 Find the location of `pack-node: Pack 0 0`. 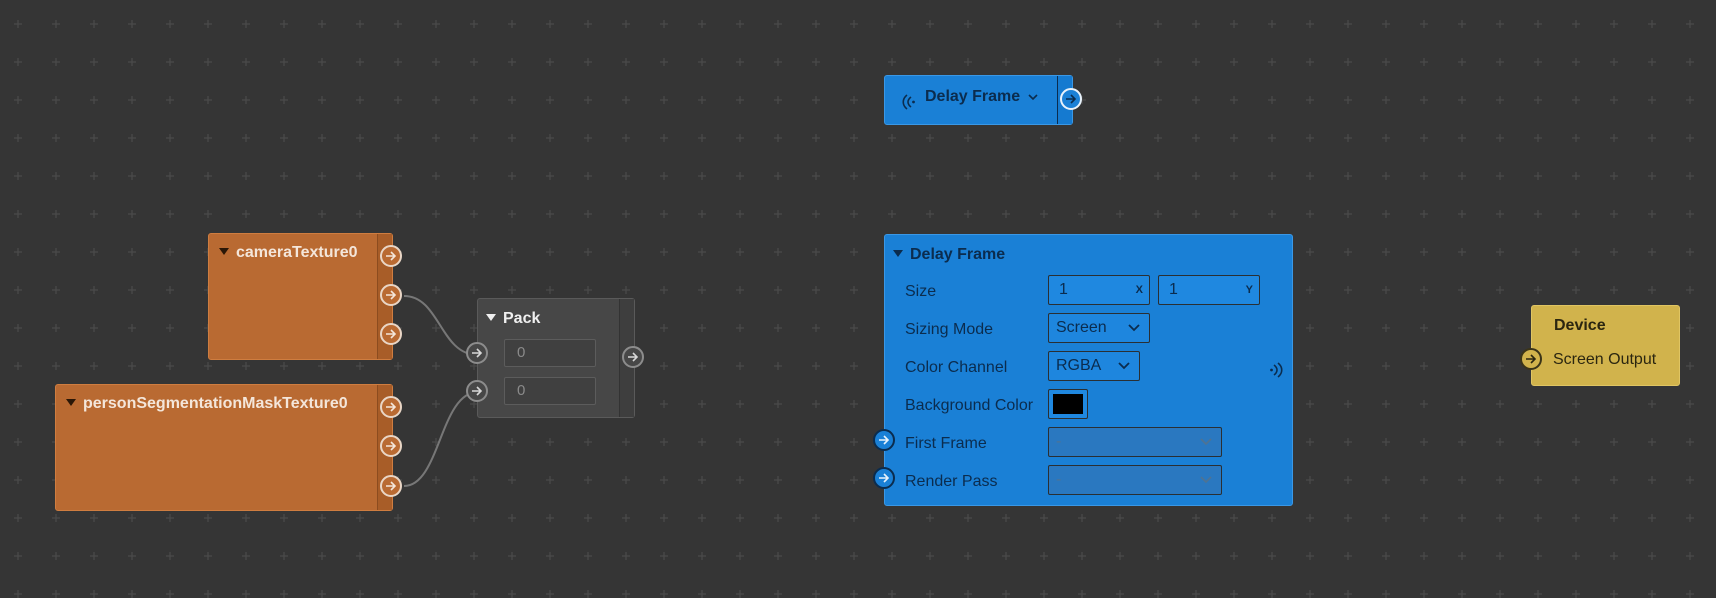

pack-node: Pack 0 0 is located at coordinates (555, 358).